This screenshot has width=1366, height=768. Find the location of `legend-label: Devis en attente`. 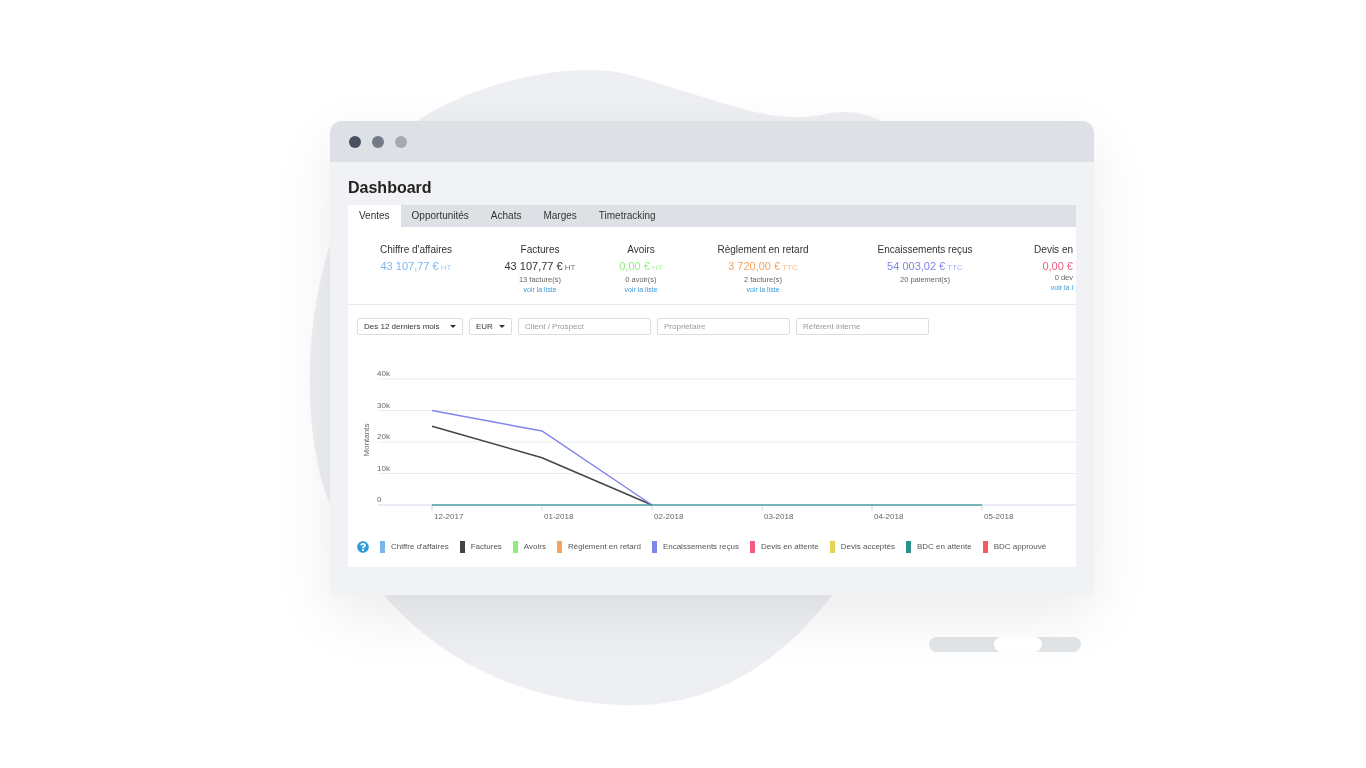

legend-label: Devis en attente is located at coordinates (789, 547).